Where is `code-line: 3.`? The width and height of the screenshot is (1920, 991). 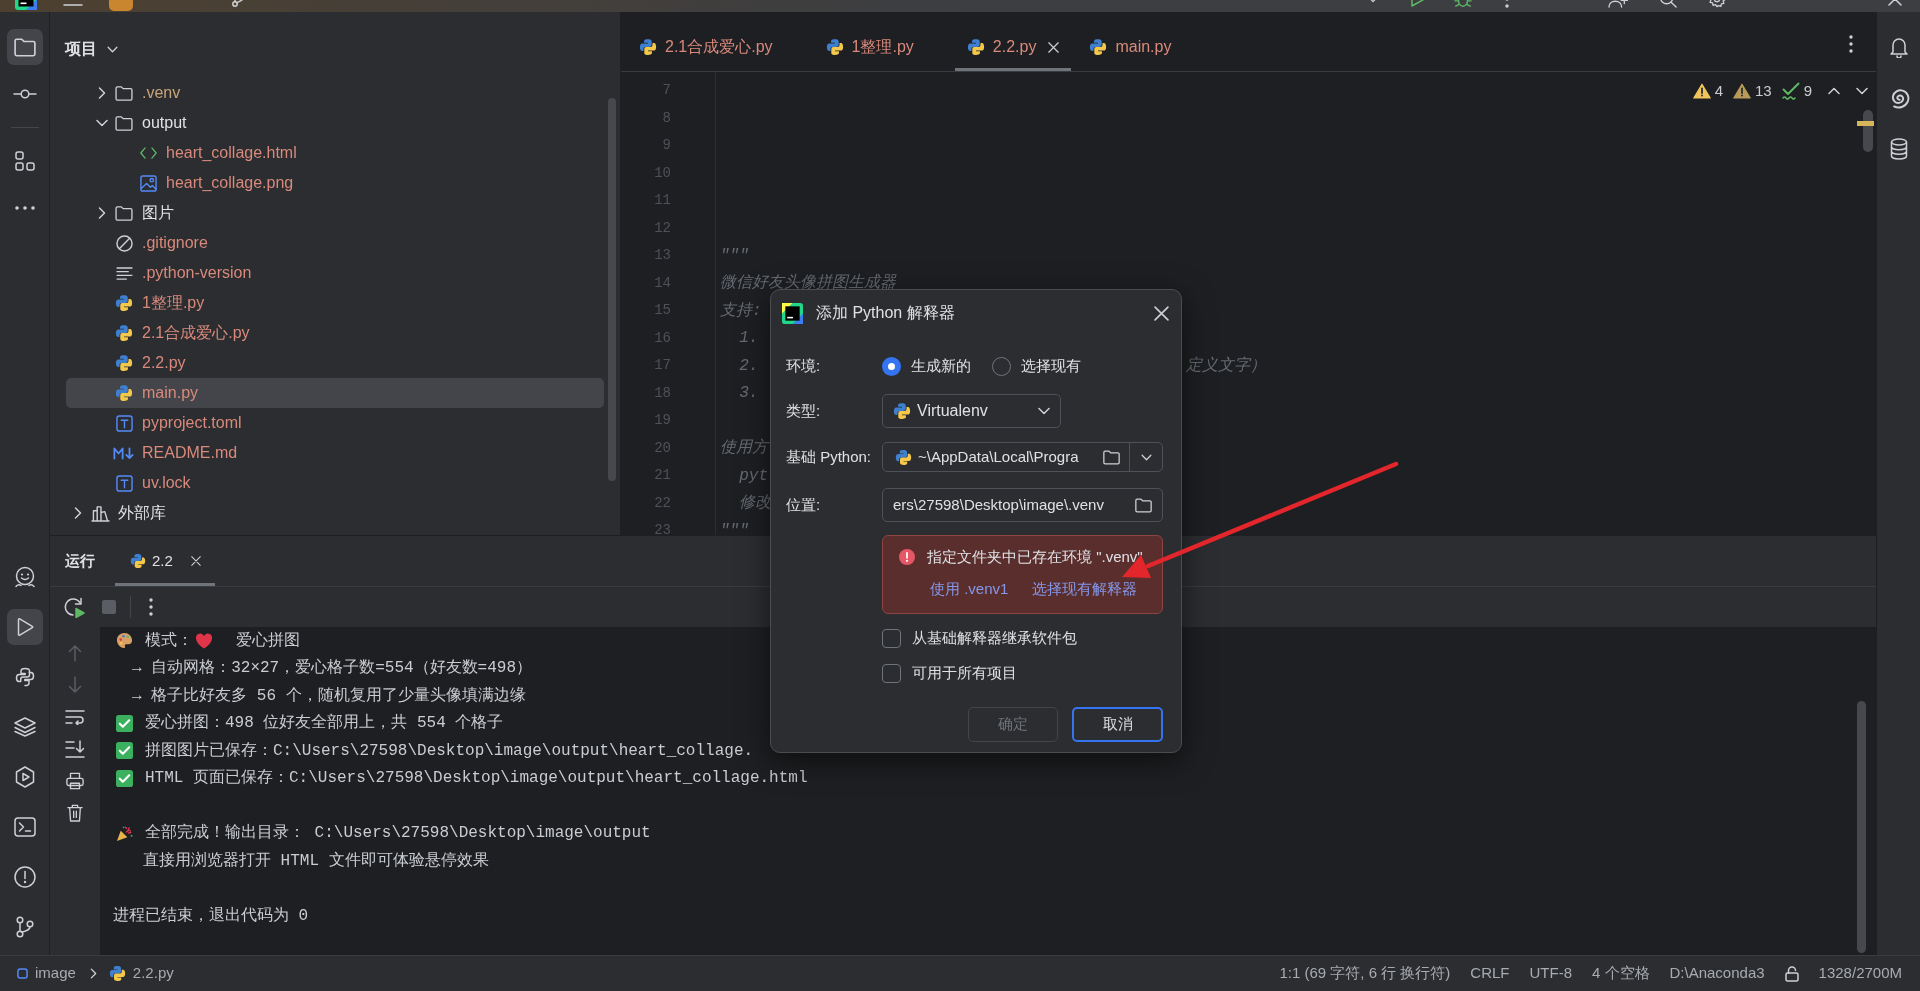 code-line: 3. is located at coordinates (748, 394).